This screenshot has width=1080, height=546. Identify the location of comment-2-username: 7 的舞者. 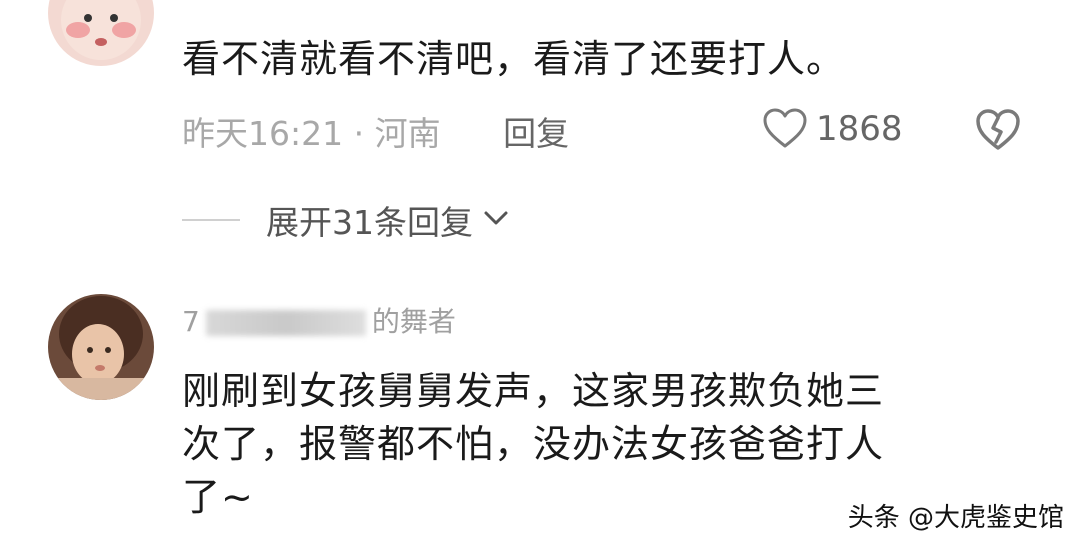
(319, 320).